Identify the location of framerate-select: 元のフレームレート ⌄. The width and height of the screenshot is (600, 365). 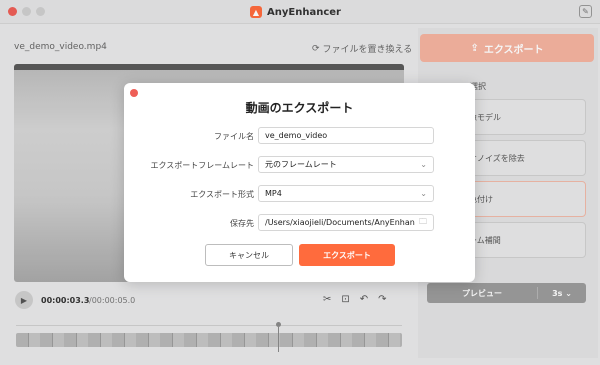
(346, 164).